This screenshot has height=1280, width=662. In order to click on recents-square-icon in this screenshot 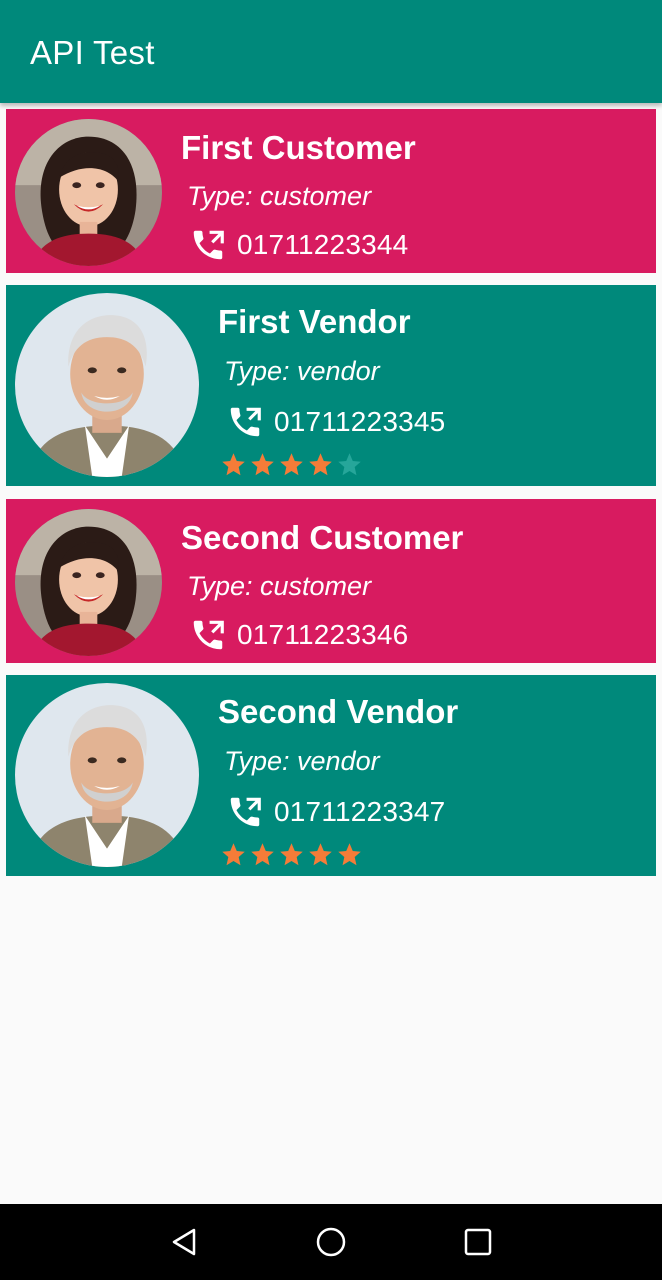, I will do `click(478, 1242)`.